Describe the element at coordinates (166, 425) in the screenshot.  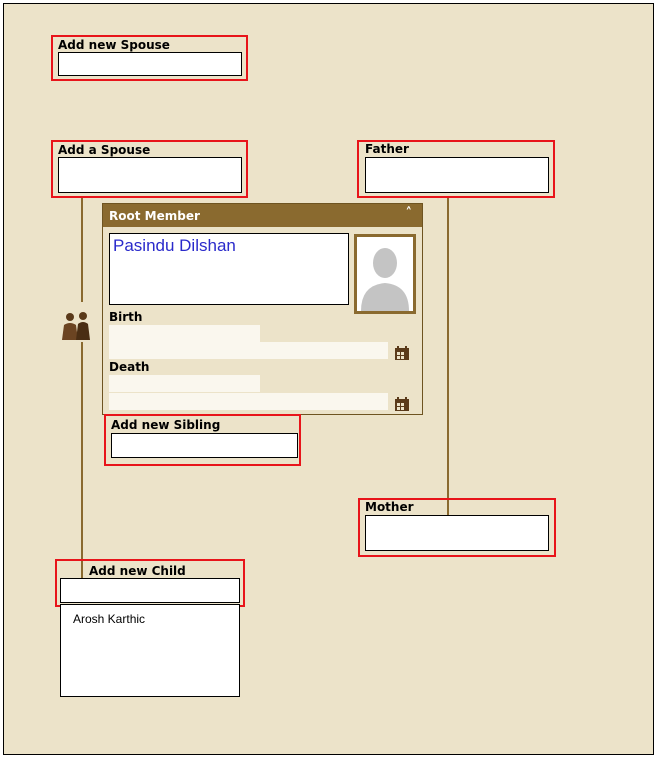
I see `add-new-sibling-label: Add new Sibling` at that location.